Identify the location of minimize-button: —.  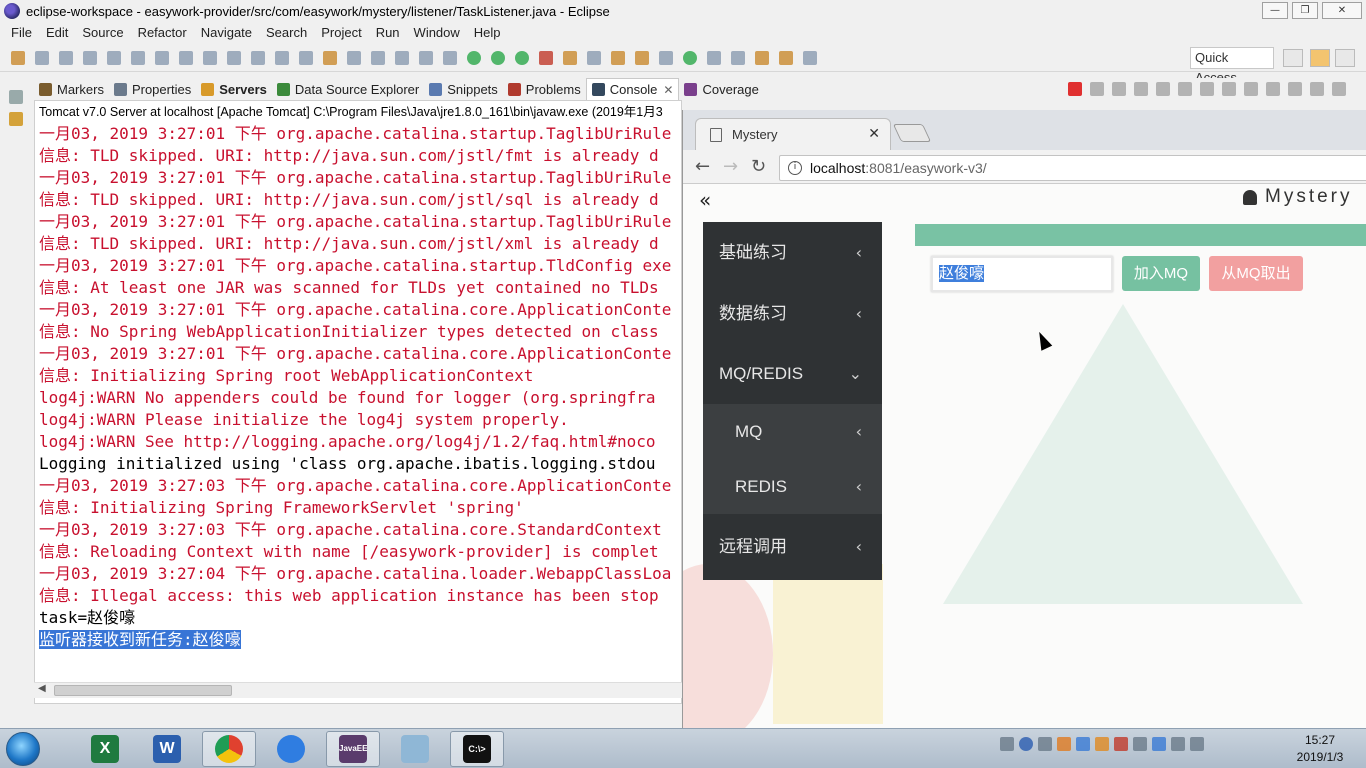
(1275, 10).